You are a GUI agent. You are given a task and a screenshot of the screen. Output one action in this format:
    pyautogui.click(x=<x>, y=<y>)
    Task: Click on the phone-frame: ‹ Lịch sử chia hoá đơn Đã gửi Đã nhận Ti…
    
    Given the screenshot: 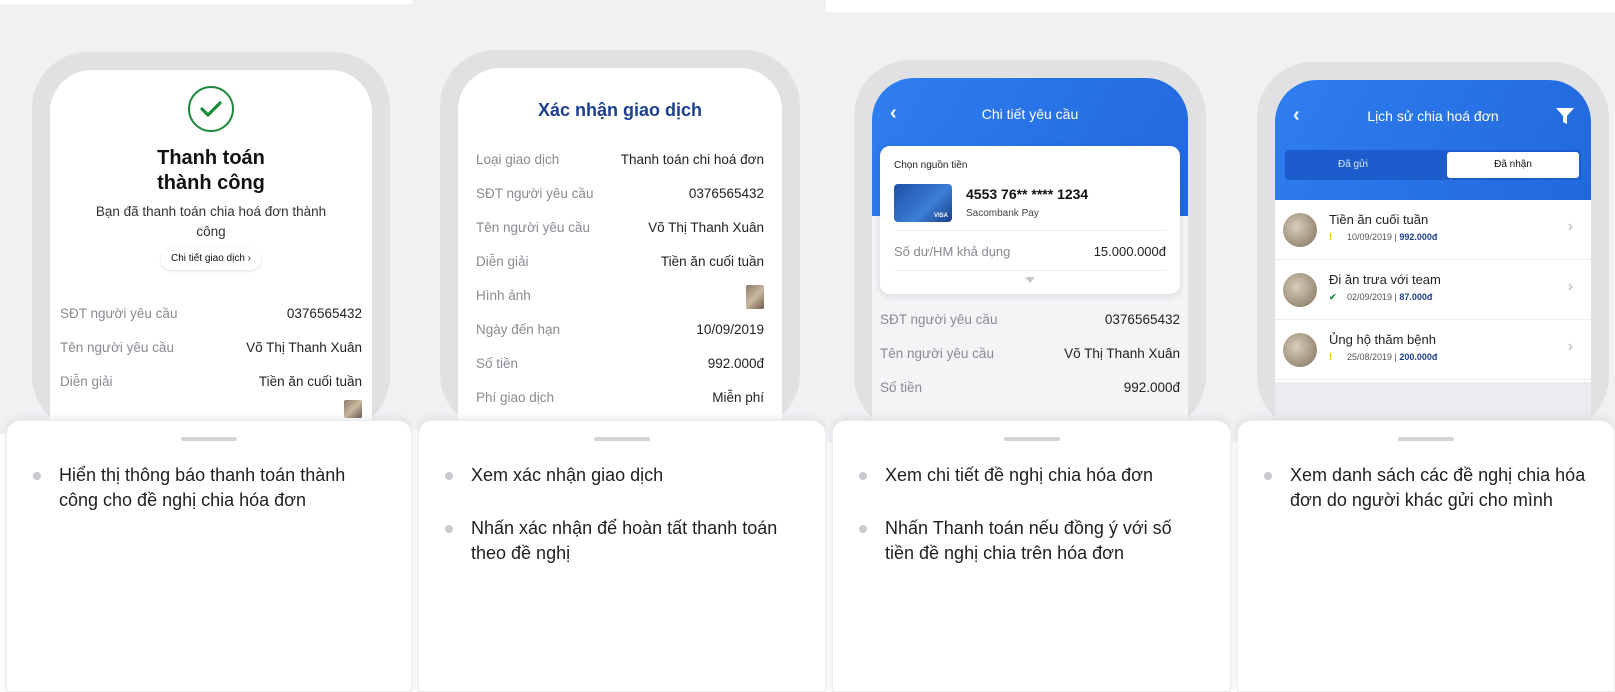 What is the action you would take?
    pyautogui.click(x=1433, y=247)
    